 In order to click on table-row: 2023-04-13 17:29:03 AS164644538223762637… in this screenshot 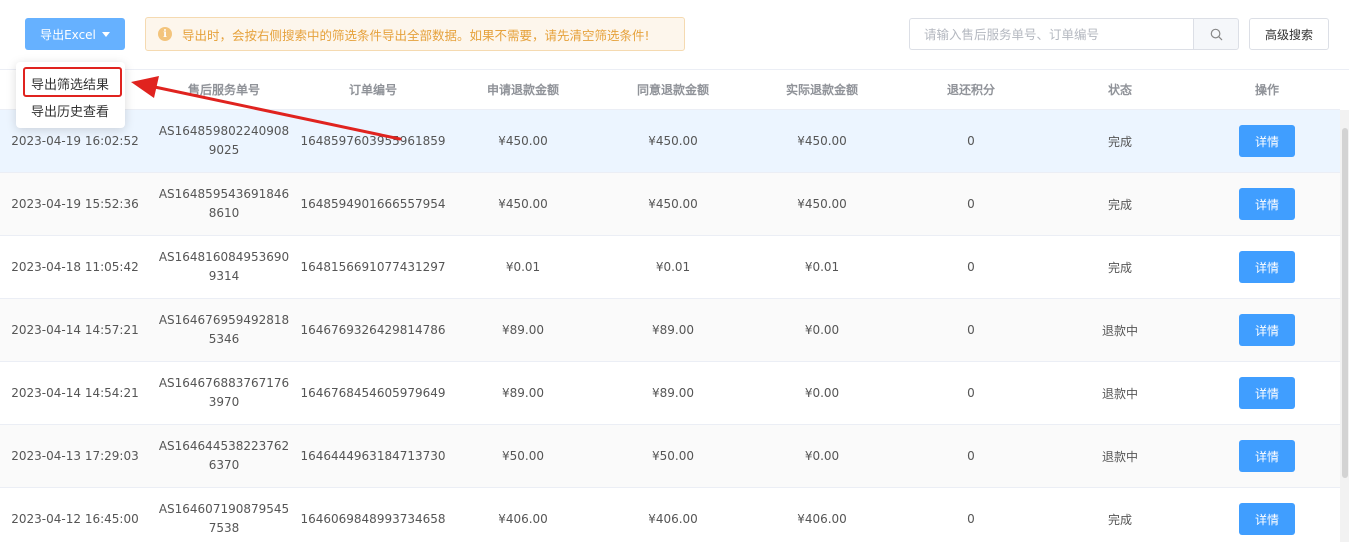, I will do `click(670, 456)`.